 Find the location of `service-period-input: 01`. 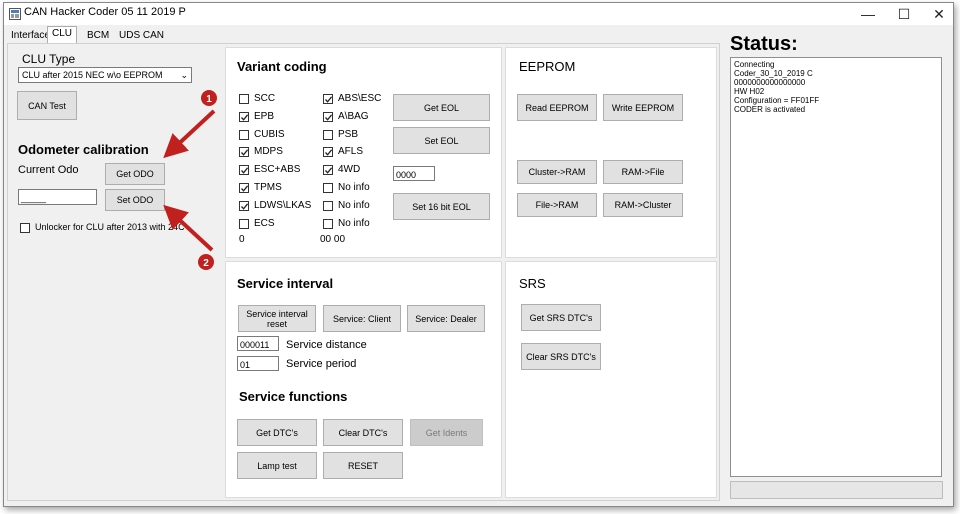

service-period-input: 01 is located at coordinates (258, 363).